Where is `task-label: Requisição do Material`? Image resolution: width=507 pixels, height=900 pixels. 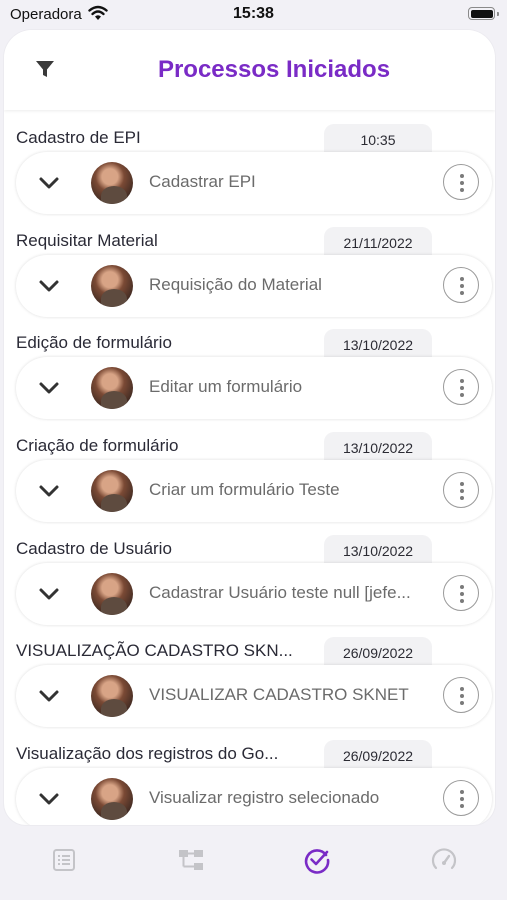 task-label: Requisição do Material is located at coordinates (235, 284).